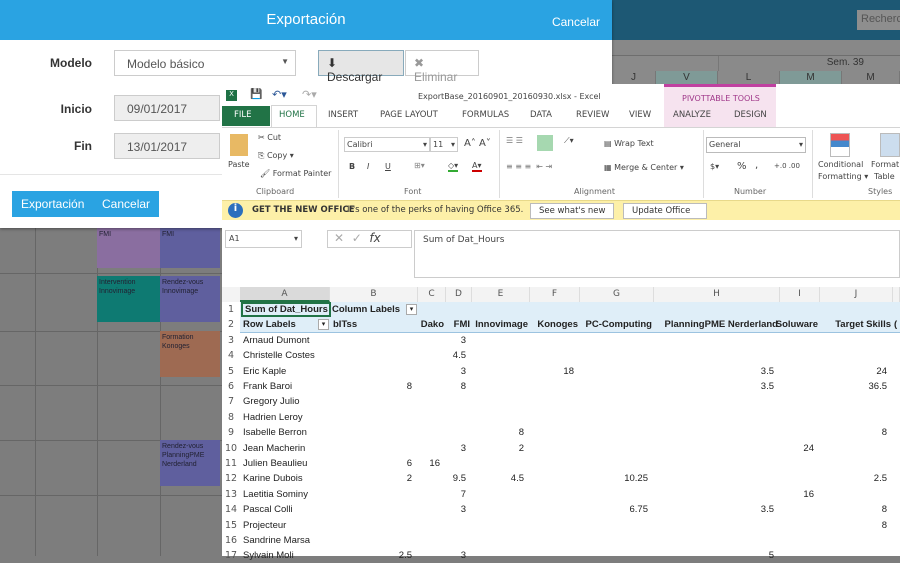 Image resolution: width=900 pixels, height=563 pixels. What do you see at coordinates (231, 401) in the screenshot?
I see `row-header: 7` at bounding box center [231, 401].